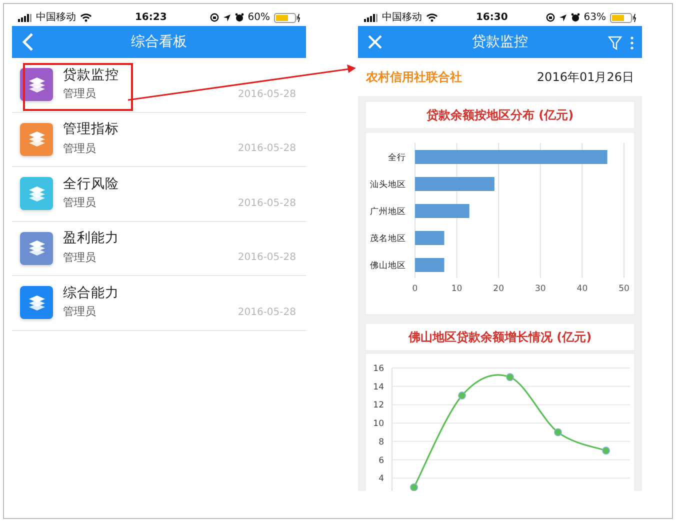 This screenshot has height=522, width=676. What do you see at coordinates (150, 18) in the screenshot?
I see `clock-time: 16:23` at bounding box center [150, 18].